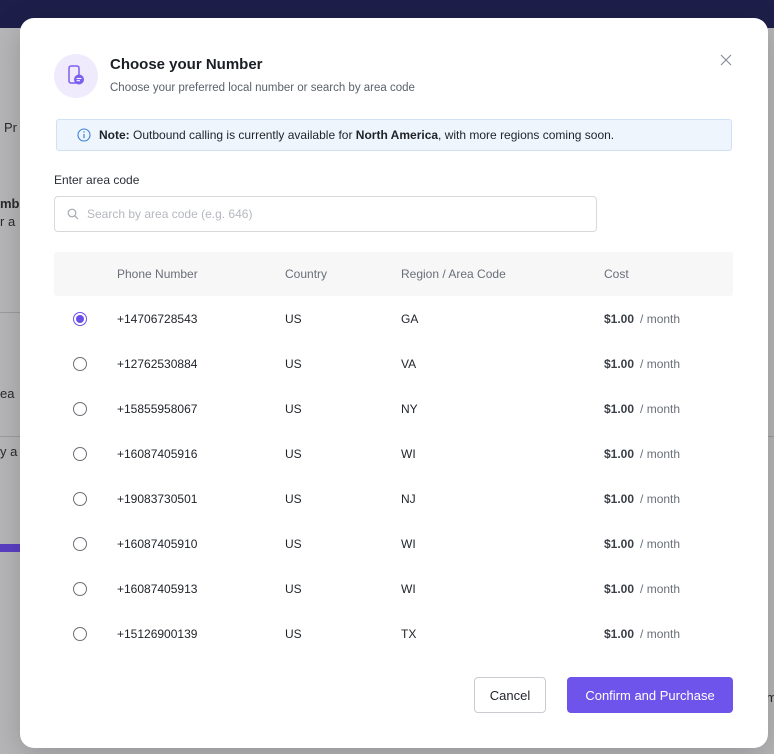  I want to click on note-region: North America, so click(397, 135).